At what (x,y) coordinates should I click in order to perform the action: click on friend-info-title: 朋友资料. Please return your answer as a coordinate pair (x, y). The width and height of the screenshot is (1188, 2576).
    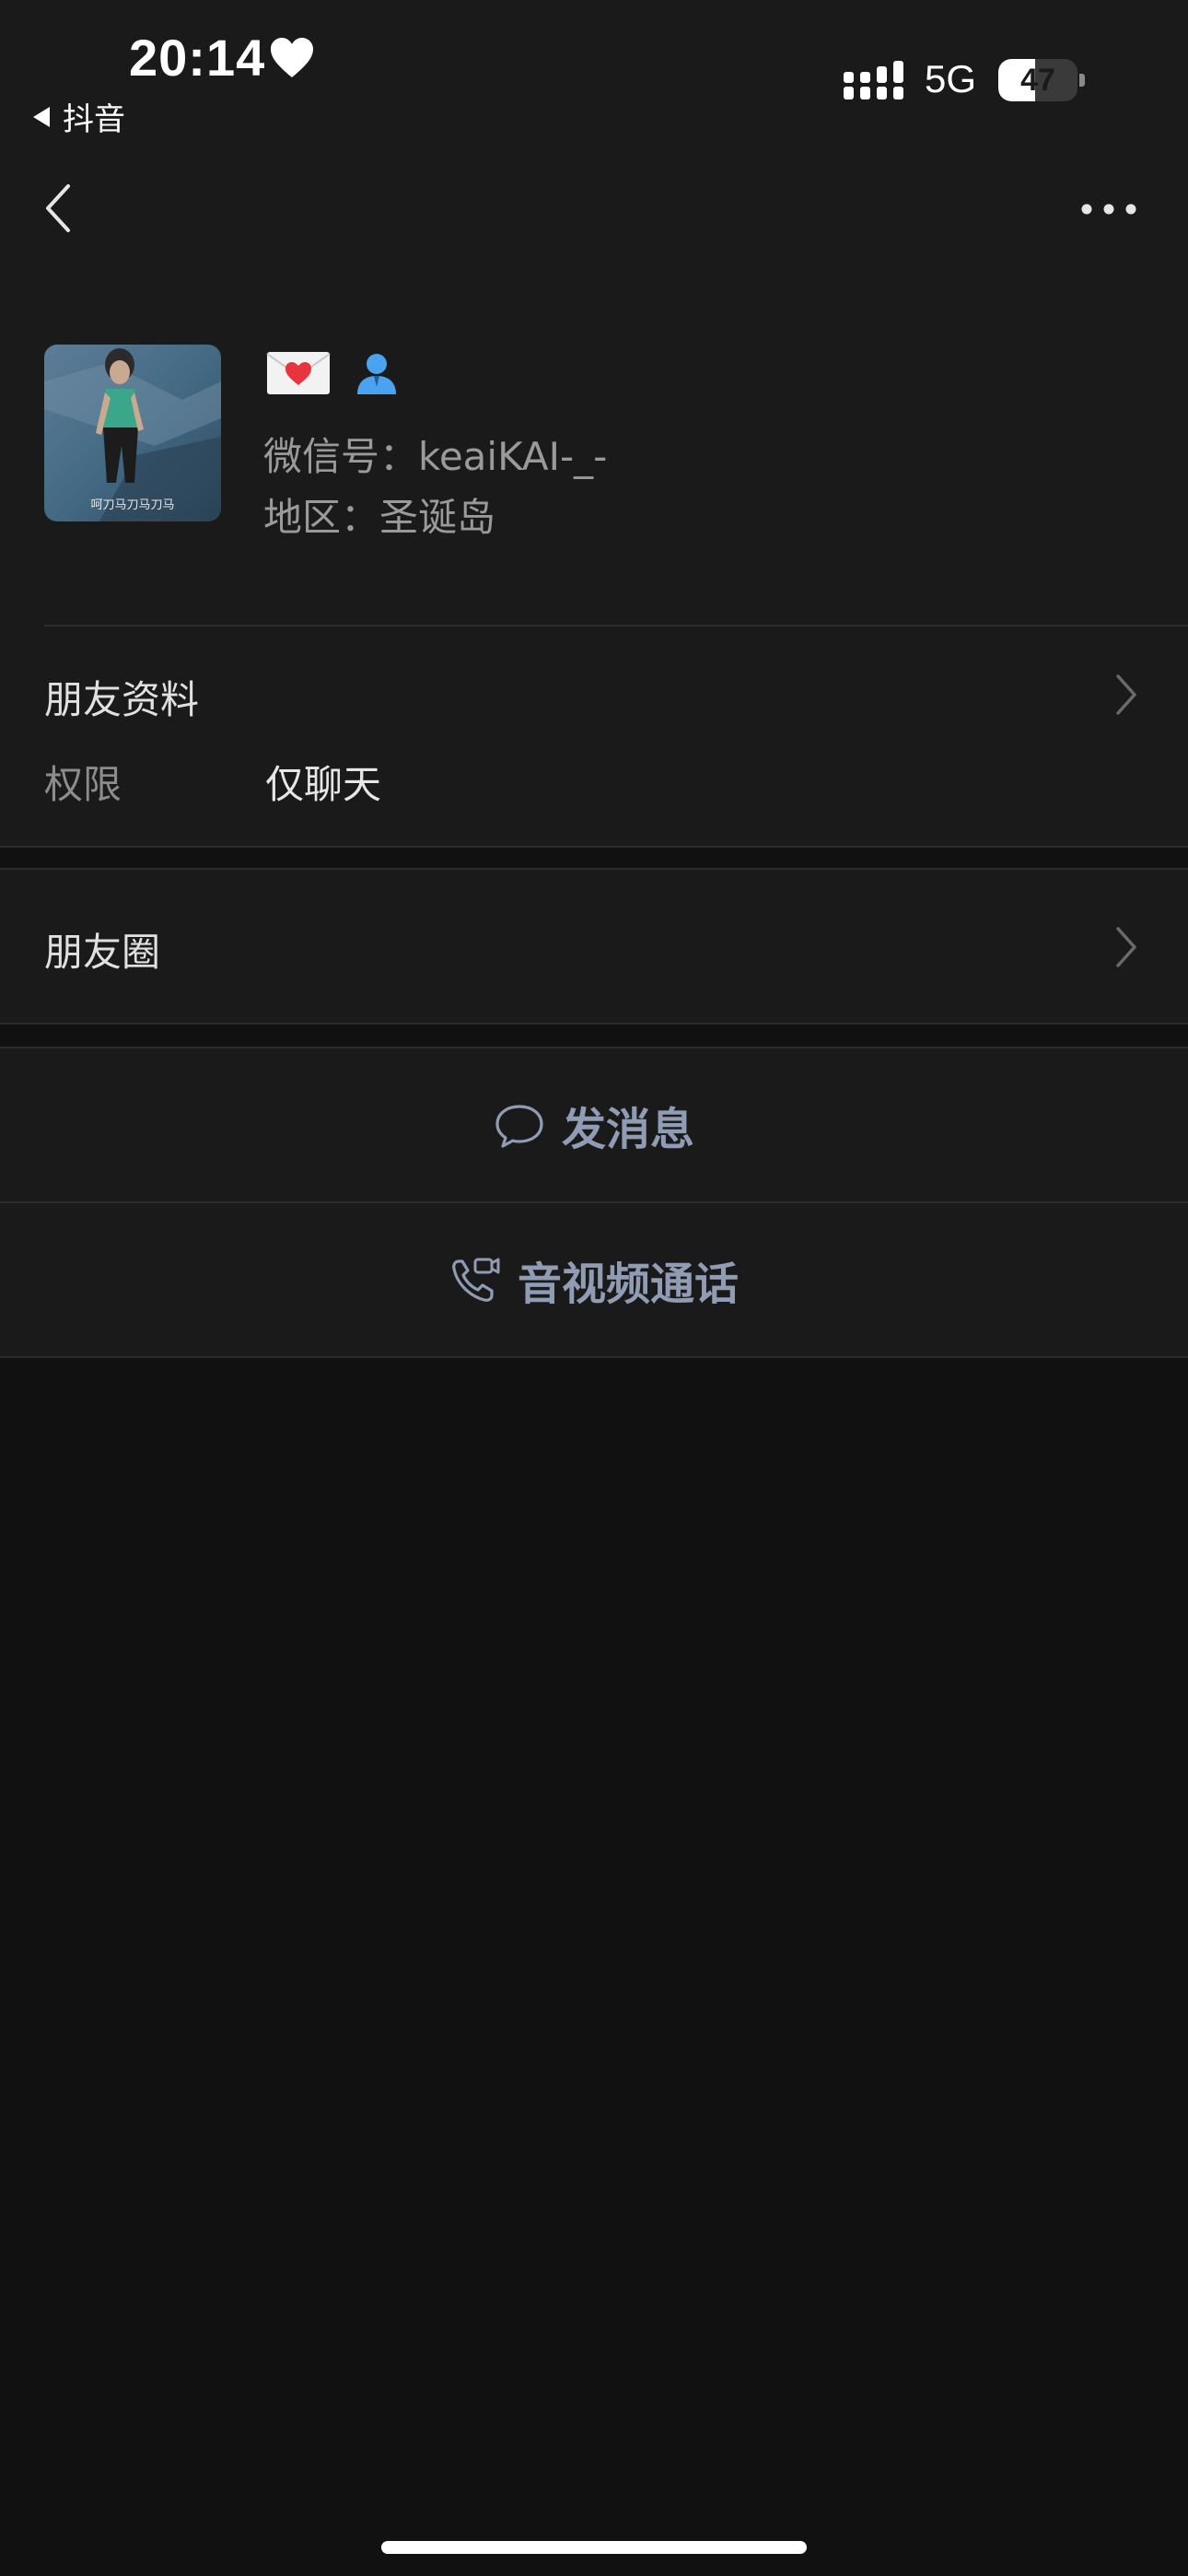
    Looking at the image, I should click on (122, 699).